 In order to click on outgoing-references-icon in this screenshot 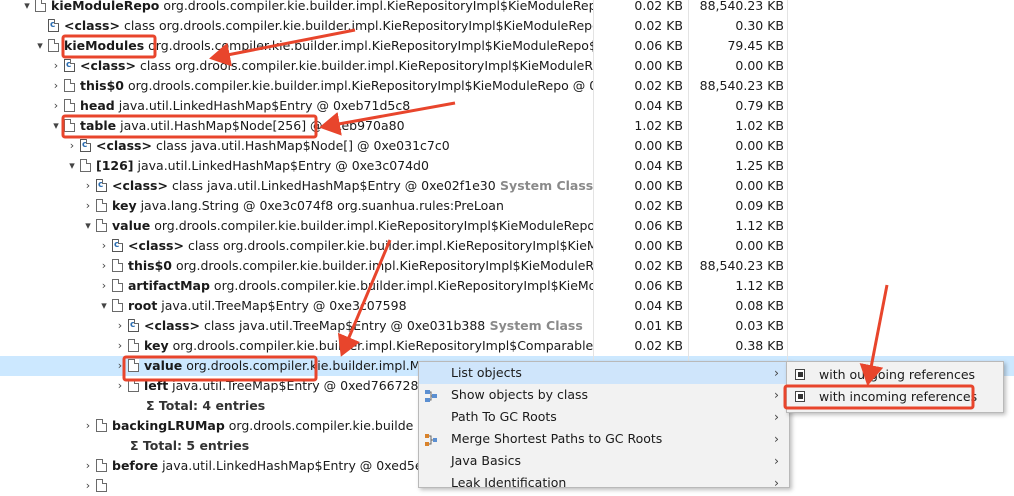, I will do `click(800, 374)`.